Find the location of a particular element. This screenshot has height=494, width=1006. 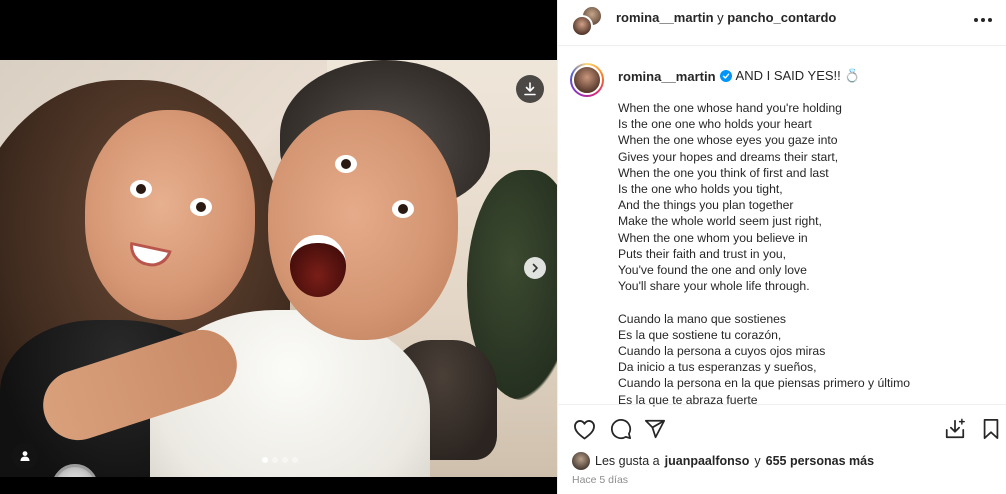

caption-username: romina__martin is located at coordinates (667, 76).